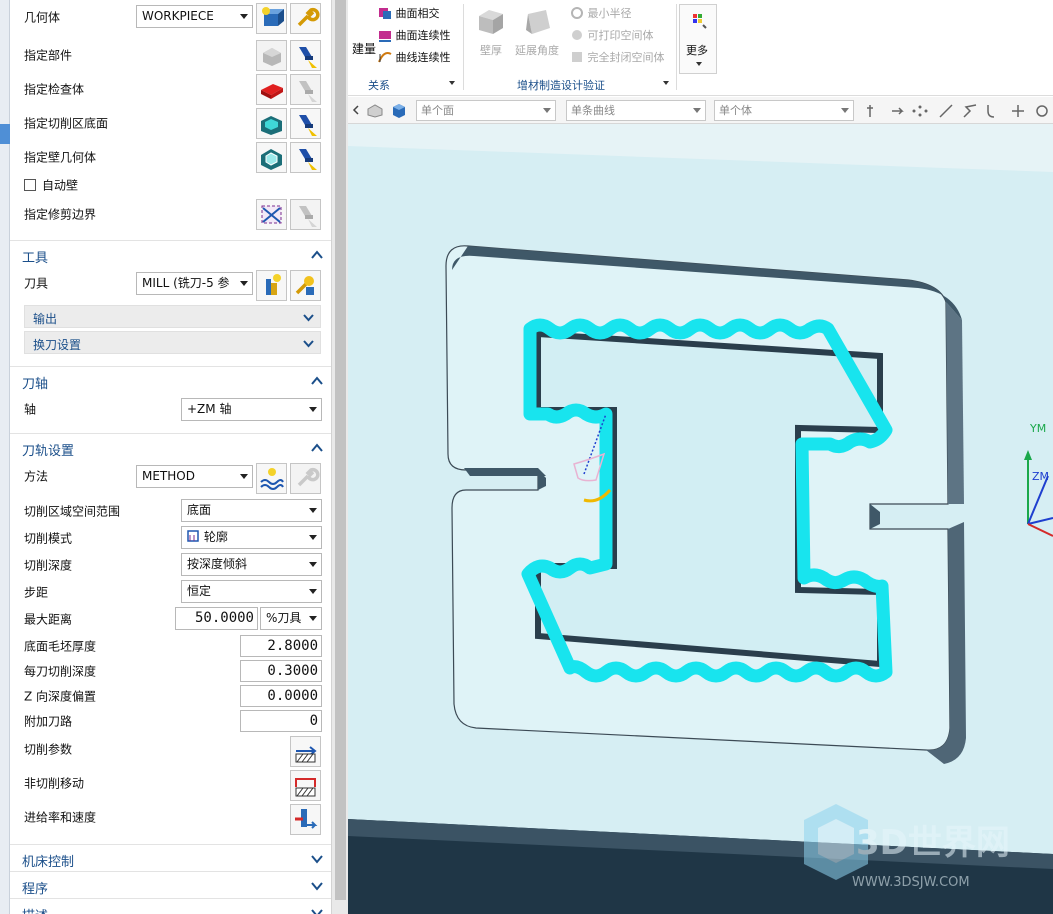  I want to click on specify-part-button, so click(271, 55).